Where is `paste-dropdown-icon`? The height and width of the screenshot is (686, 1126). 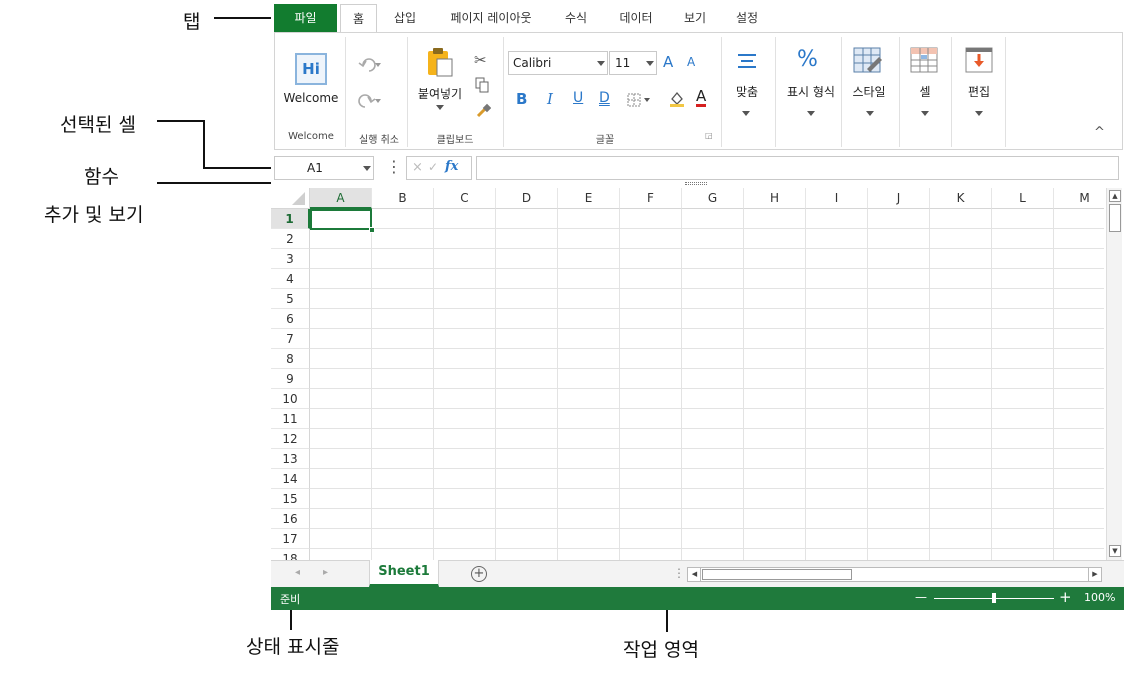 paste-dropdown-icon is located at coordinates (440, 107).